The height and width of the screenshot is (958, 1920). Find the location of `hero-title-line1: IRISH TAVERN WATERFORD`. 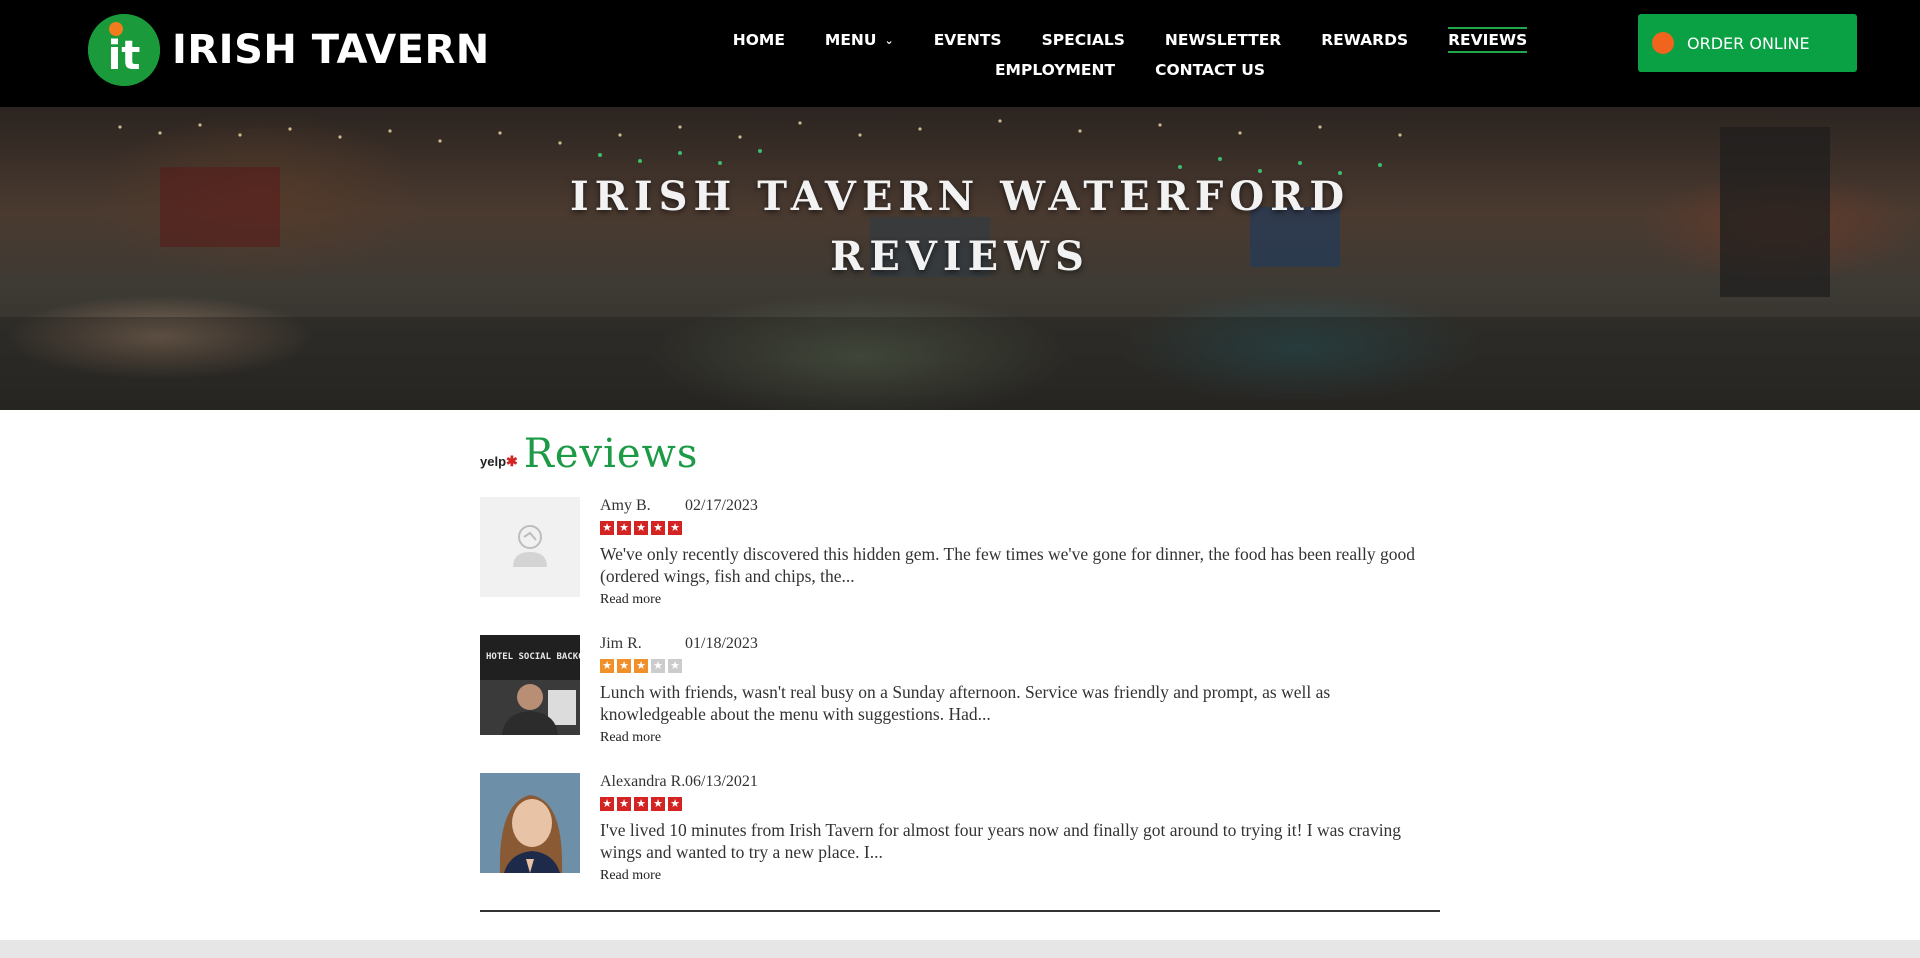

hero-title-line1: IRISH TAVERN WATERFORD is located at coordinates (960, 196).